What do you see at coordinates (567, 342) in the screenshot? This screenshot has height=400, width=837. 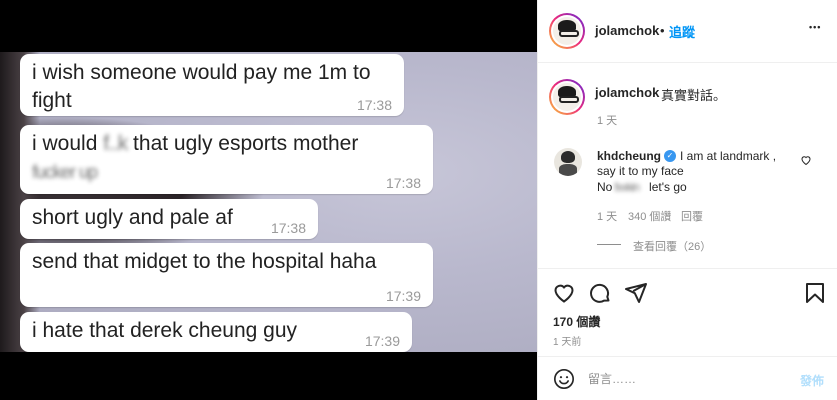 I see `post-timestamp: 1 天前` at bounding box center [567, 342].